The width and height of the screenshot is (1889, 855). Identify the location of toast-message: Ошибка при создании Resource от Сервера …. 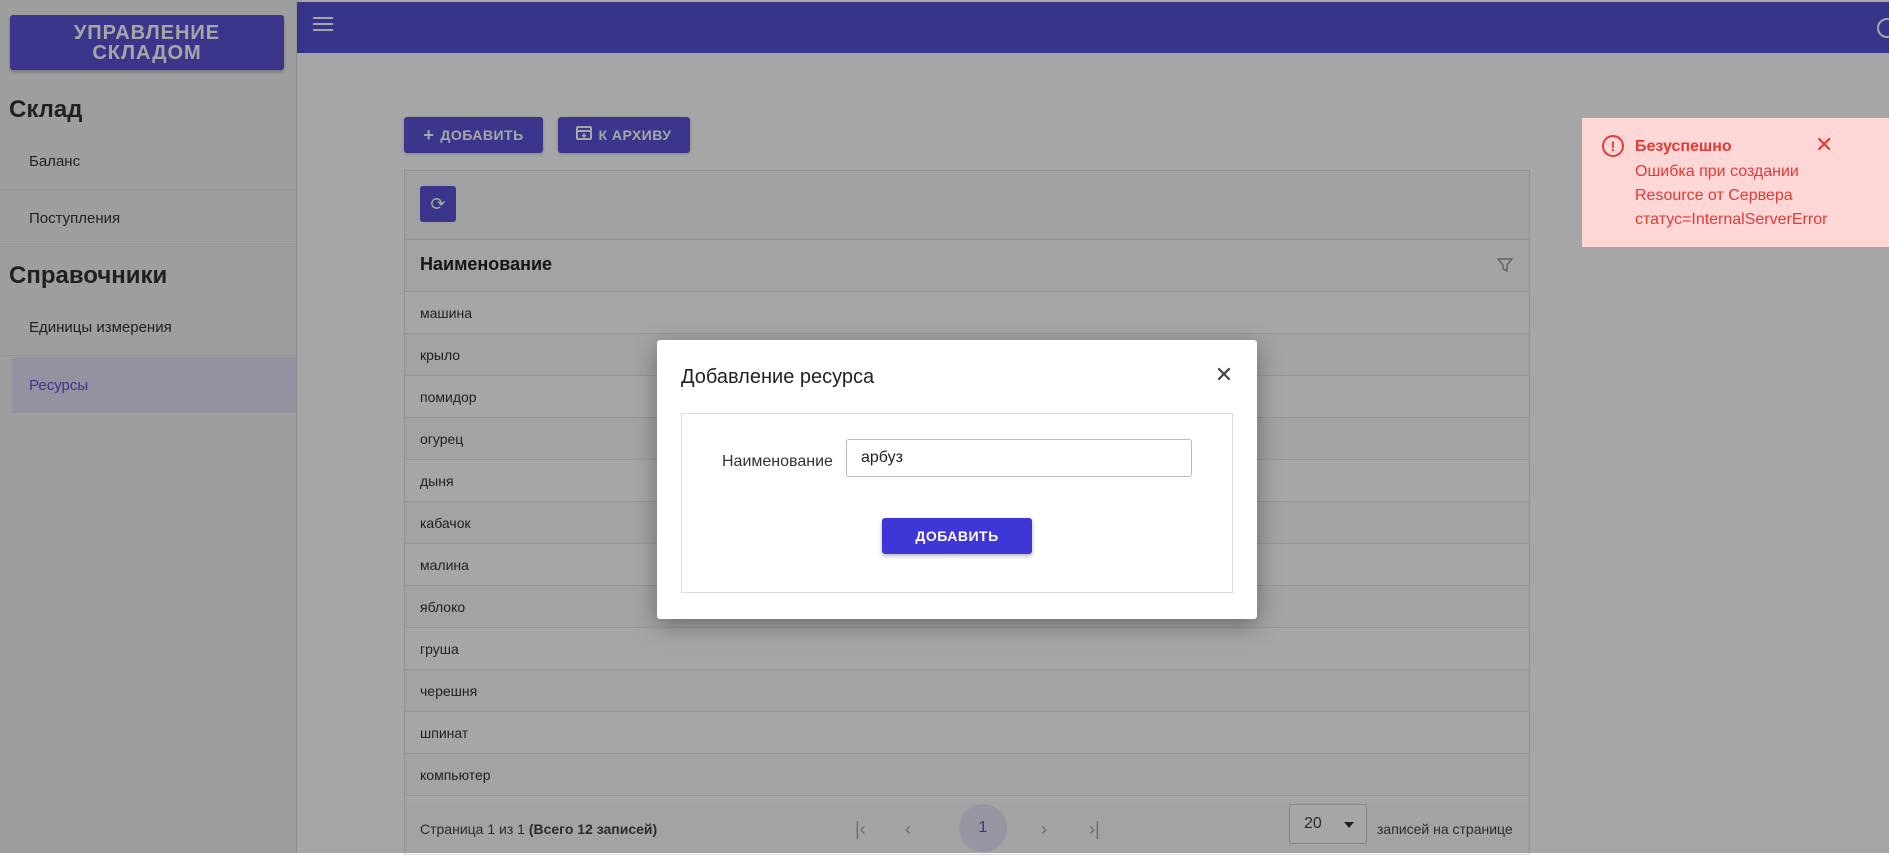
(1731, 195).